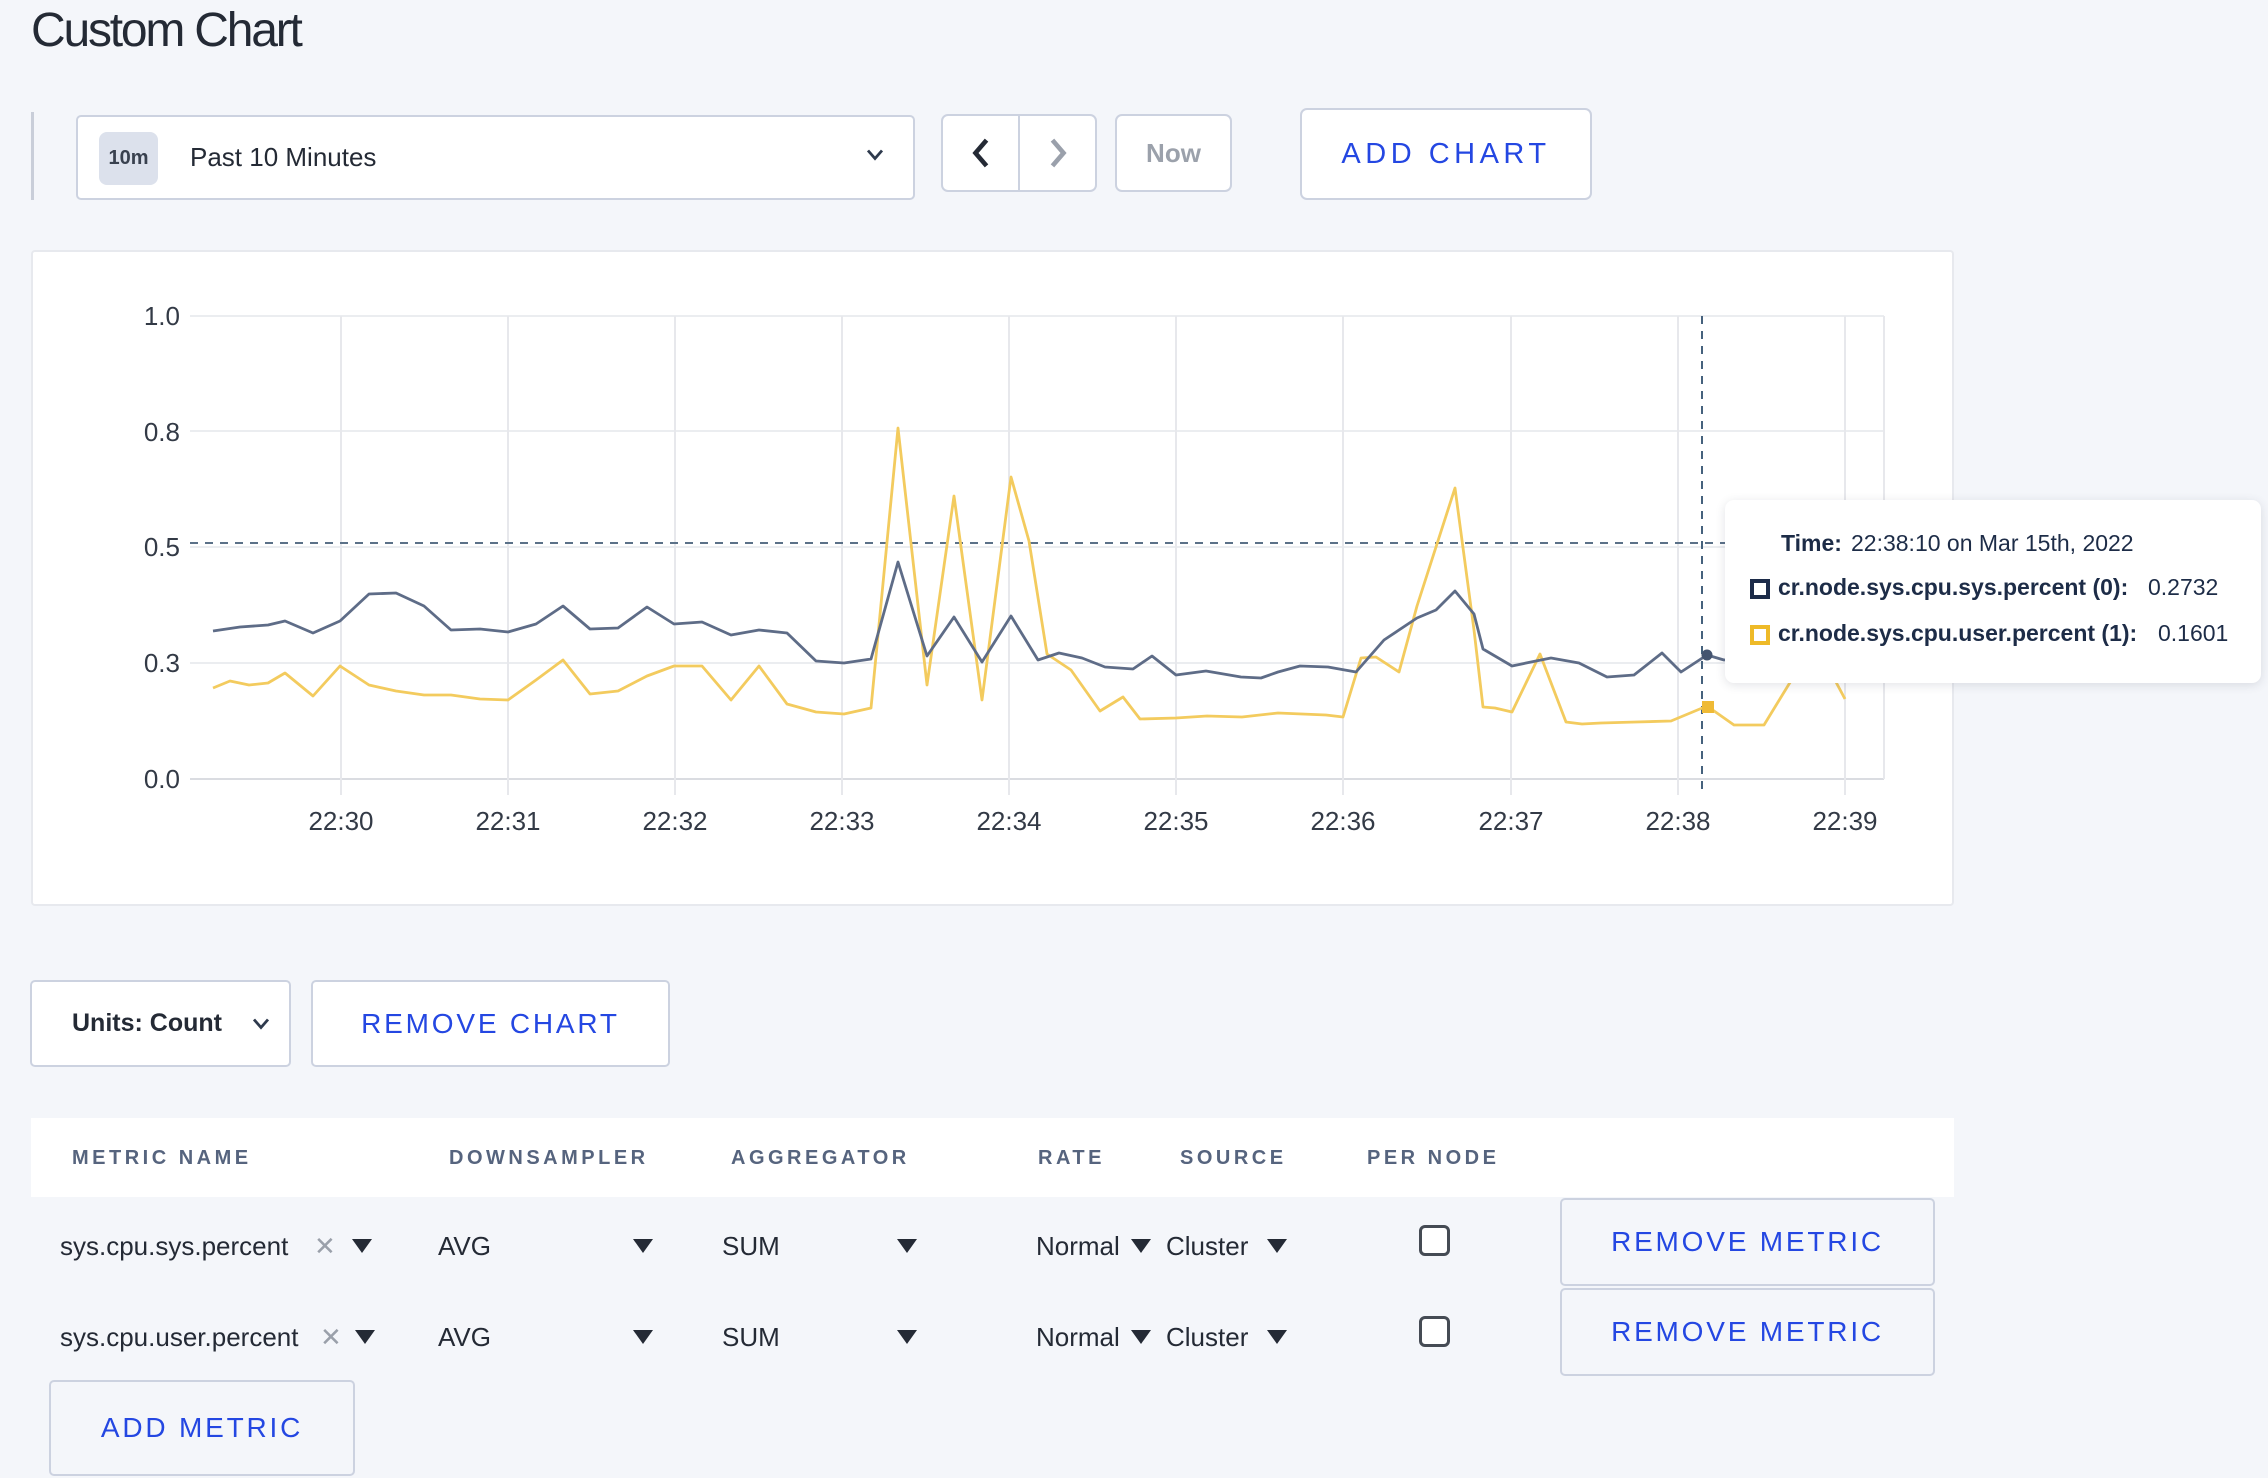  What do you see at coordinates (1175, 821) in the screenshot?
I see `svg-text: 22:35` at bounding box center [1175, 821].